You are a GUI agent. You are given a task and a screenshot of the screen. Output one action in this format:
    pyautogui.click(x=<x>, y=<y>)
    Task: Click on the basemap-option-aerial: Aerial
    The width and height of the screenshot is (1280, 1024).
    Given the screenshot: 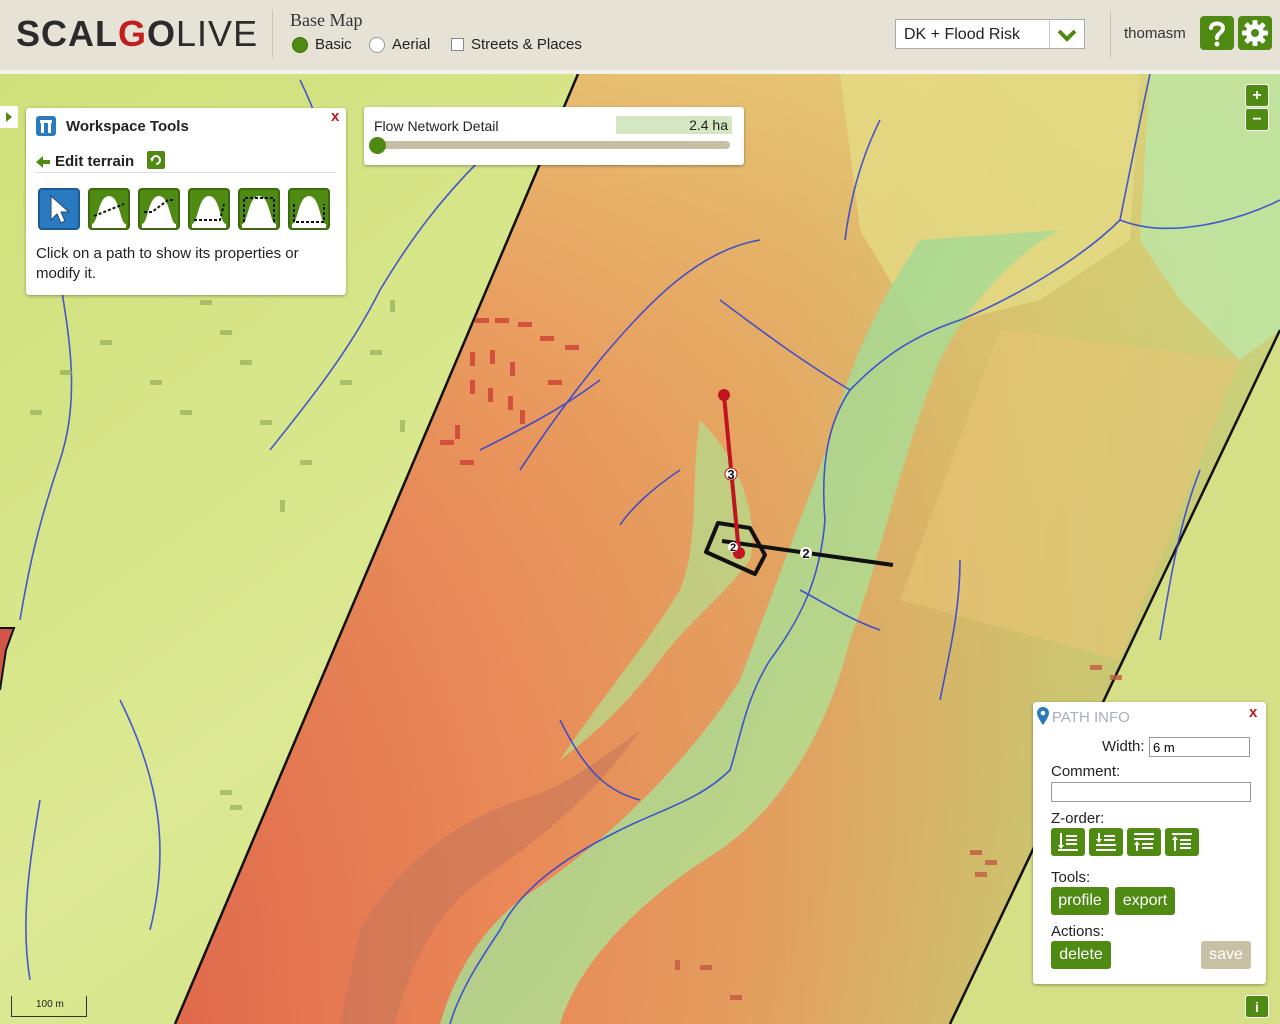 What is the action you would take?
    pyautogui.click(x=399, y=44)
    